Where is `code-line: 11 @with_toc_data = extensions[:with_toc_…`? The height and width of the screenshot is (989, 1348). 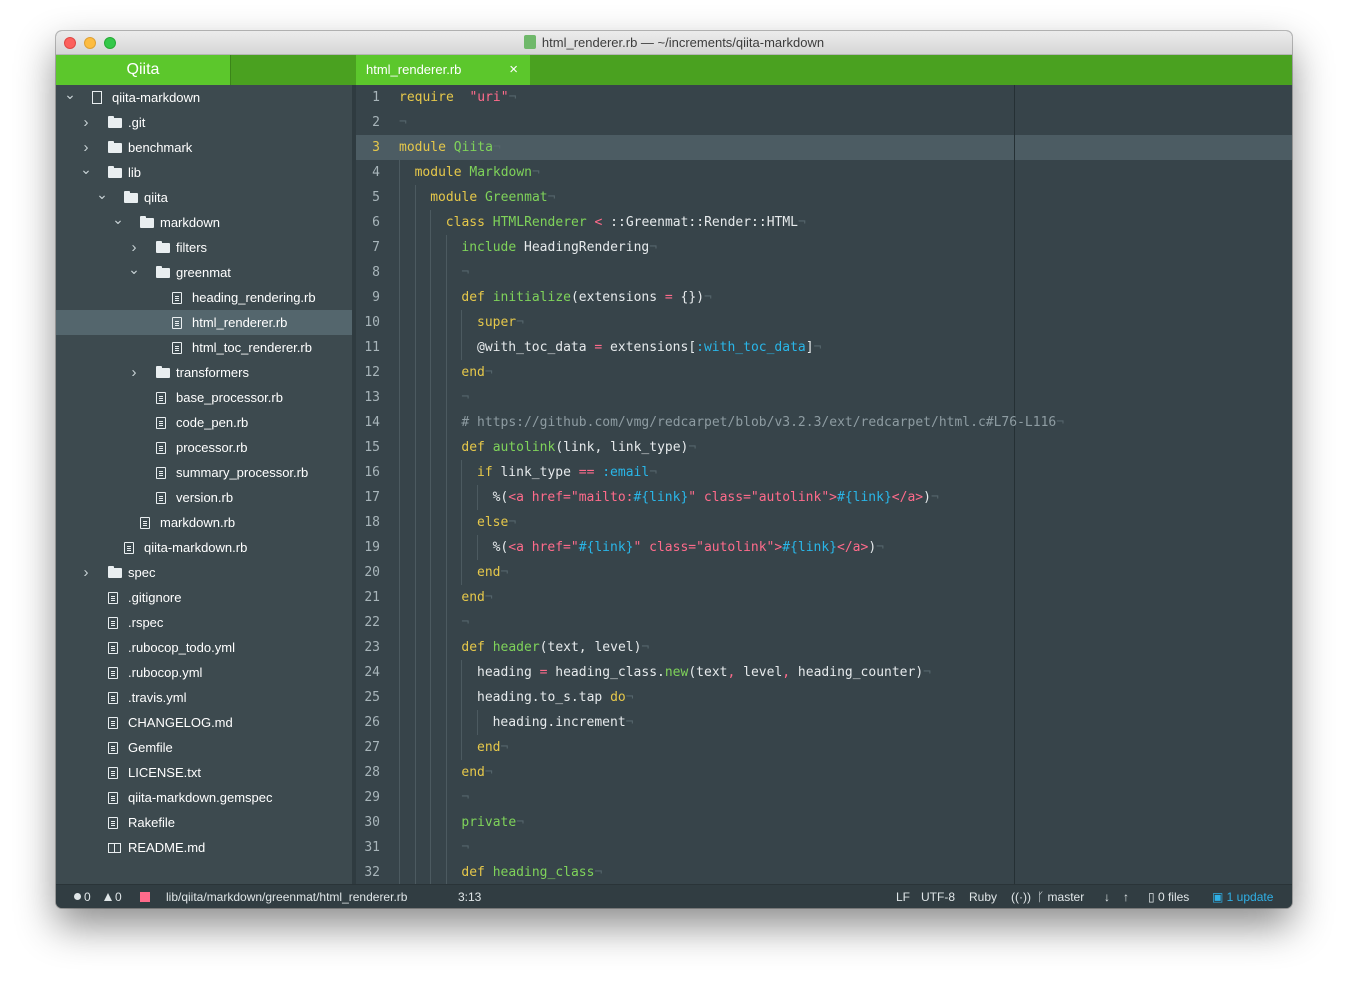
code-line: 11 @with_toc_data = extensions[:with_toc_… is located at coordinates (824, 347).